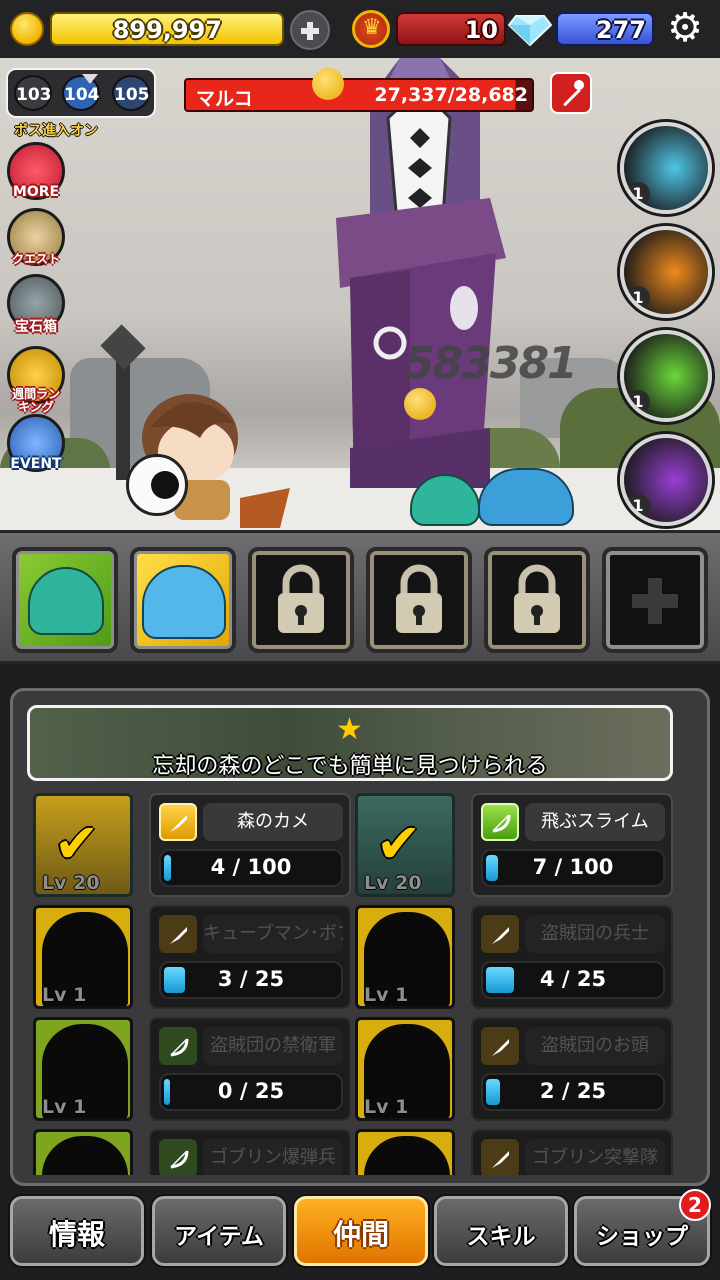 This screenshot has height=1280, width=720. I want to click on companion-info: 盗賊団の兵士 4 / 25, so click(572, 957).